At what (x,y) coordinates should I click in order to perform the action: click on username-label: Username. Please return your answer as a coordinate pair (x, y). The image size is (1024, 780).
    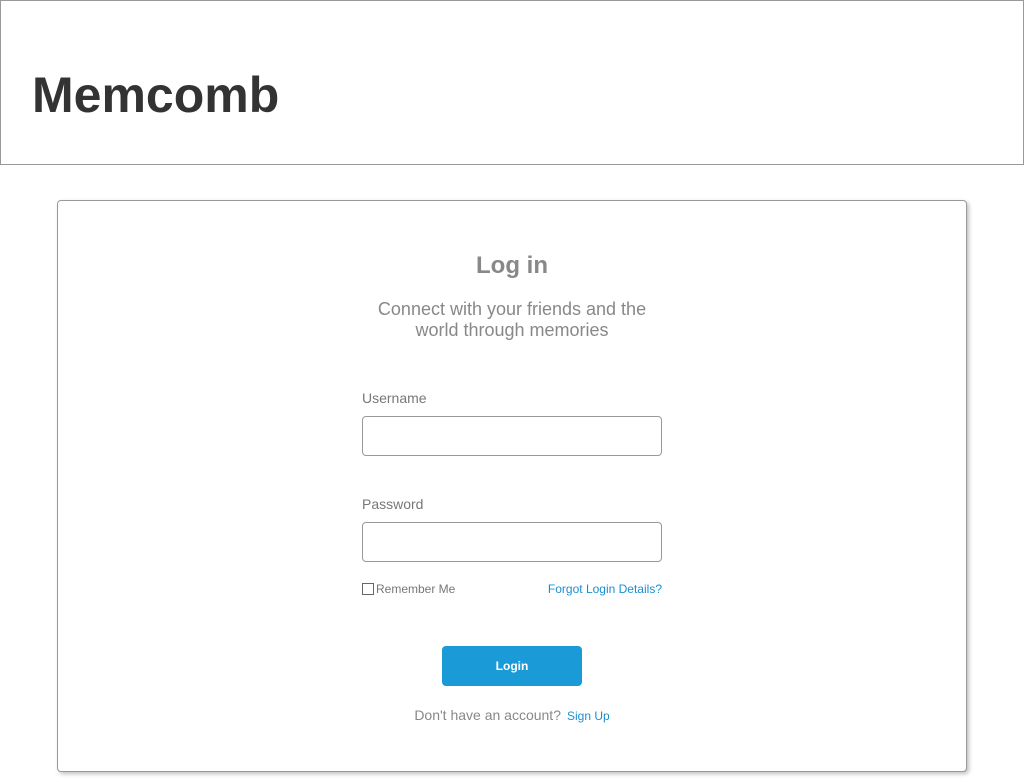
    Looking at the image, I should click on (394, 398).